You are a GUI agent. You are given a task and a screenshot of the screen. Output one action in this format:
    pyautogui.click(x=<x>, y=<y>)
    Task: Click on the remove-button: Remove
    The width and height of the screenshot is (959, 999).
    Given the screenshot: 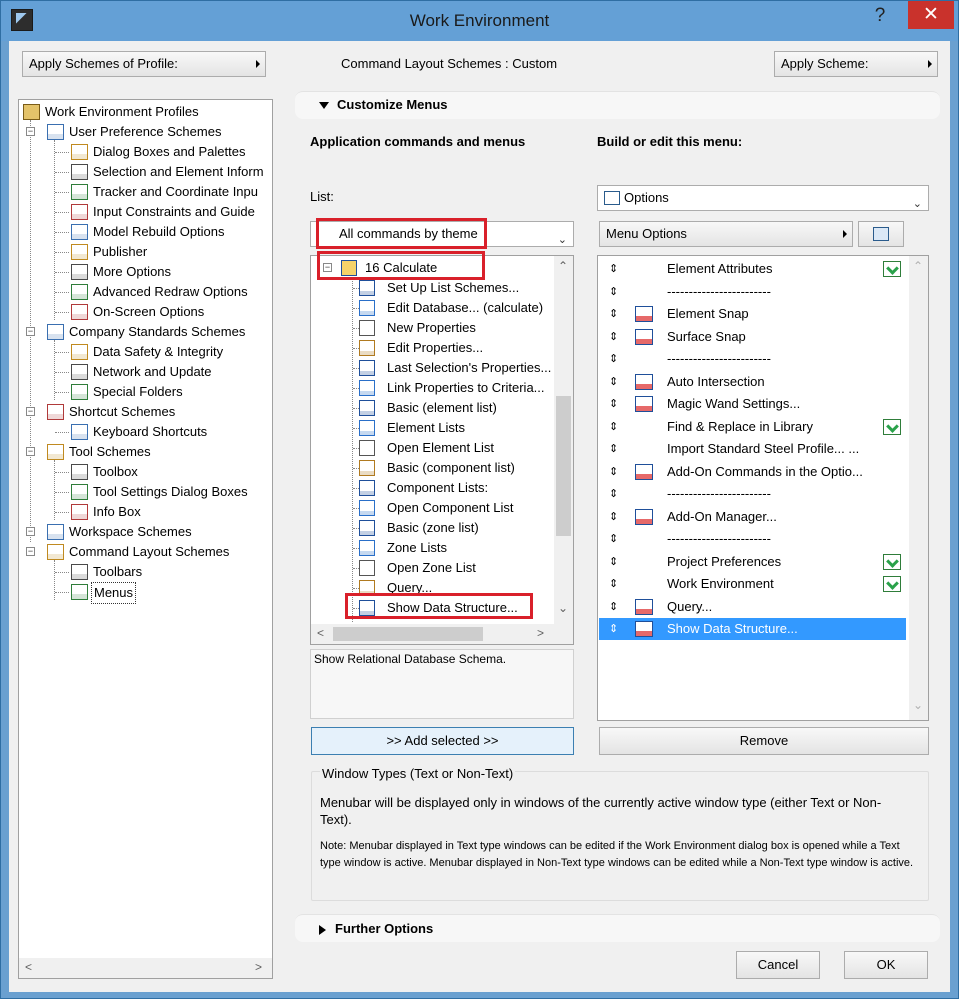 What is the action you would take?
    pyautogui.click(x=764, y=741)
    